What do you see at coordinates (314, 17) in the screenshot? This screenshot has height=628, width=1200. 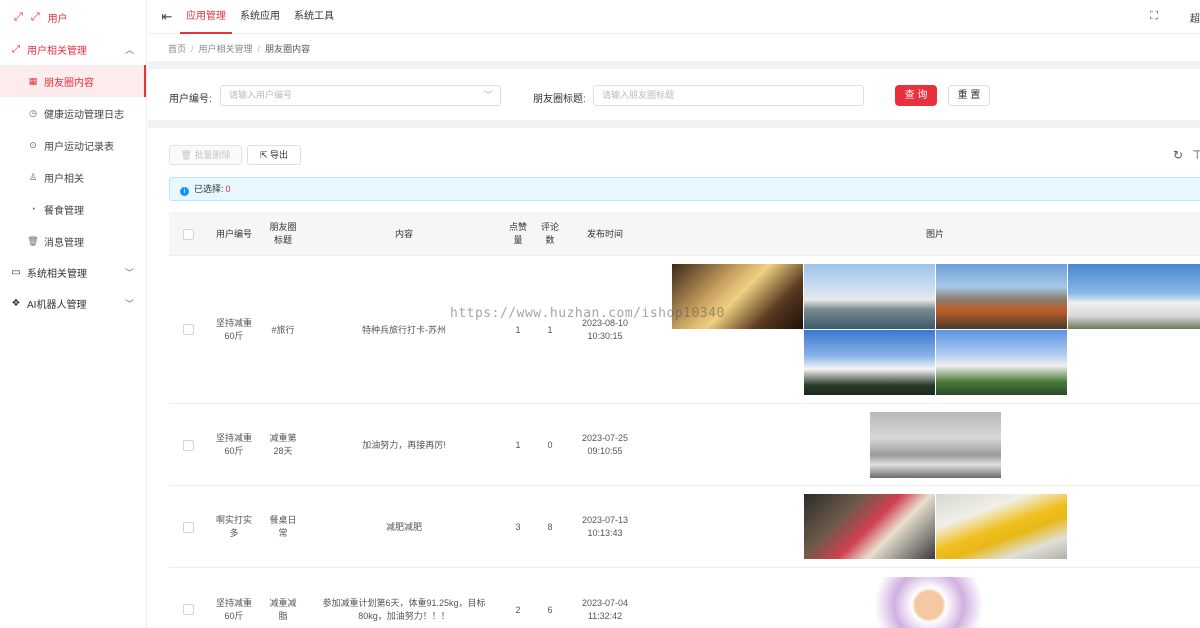 I see `tab-system-tools: 系统工具` at bounding box center [314, 17].